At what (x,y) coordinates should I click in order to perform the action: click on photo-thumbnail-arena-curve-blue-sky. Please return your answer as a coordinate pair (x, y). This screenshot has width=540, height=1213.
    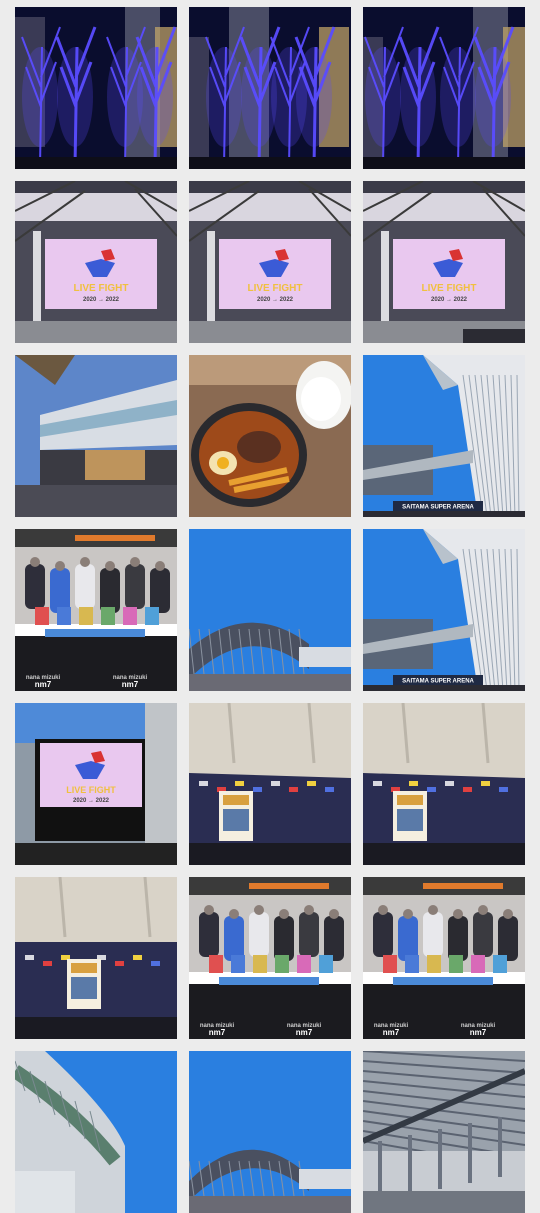
    Looking at the image, I should click on (96, 1132).